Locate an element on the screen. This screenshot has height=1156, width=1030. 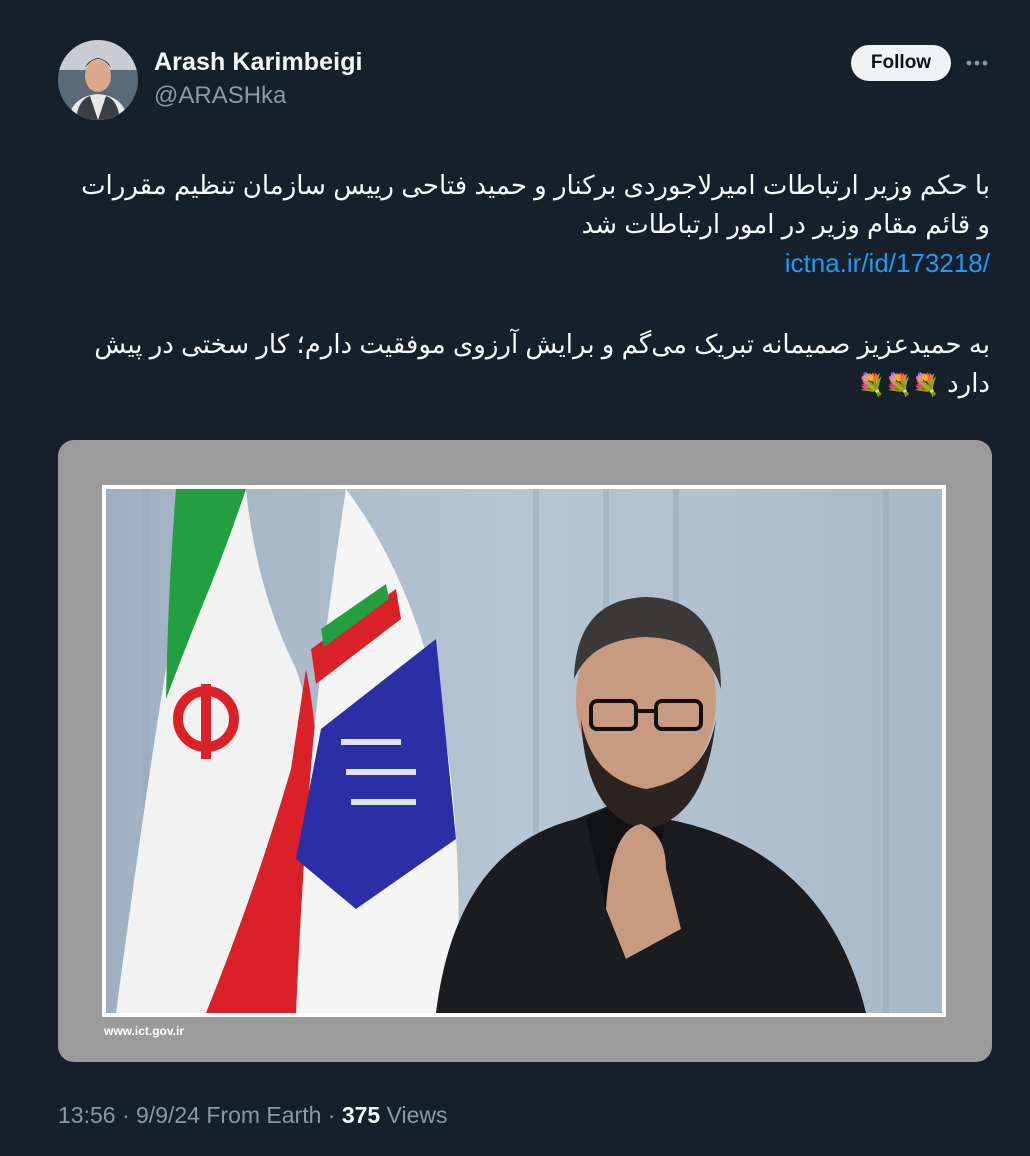
avatar is located at coordinates (98, 80).